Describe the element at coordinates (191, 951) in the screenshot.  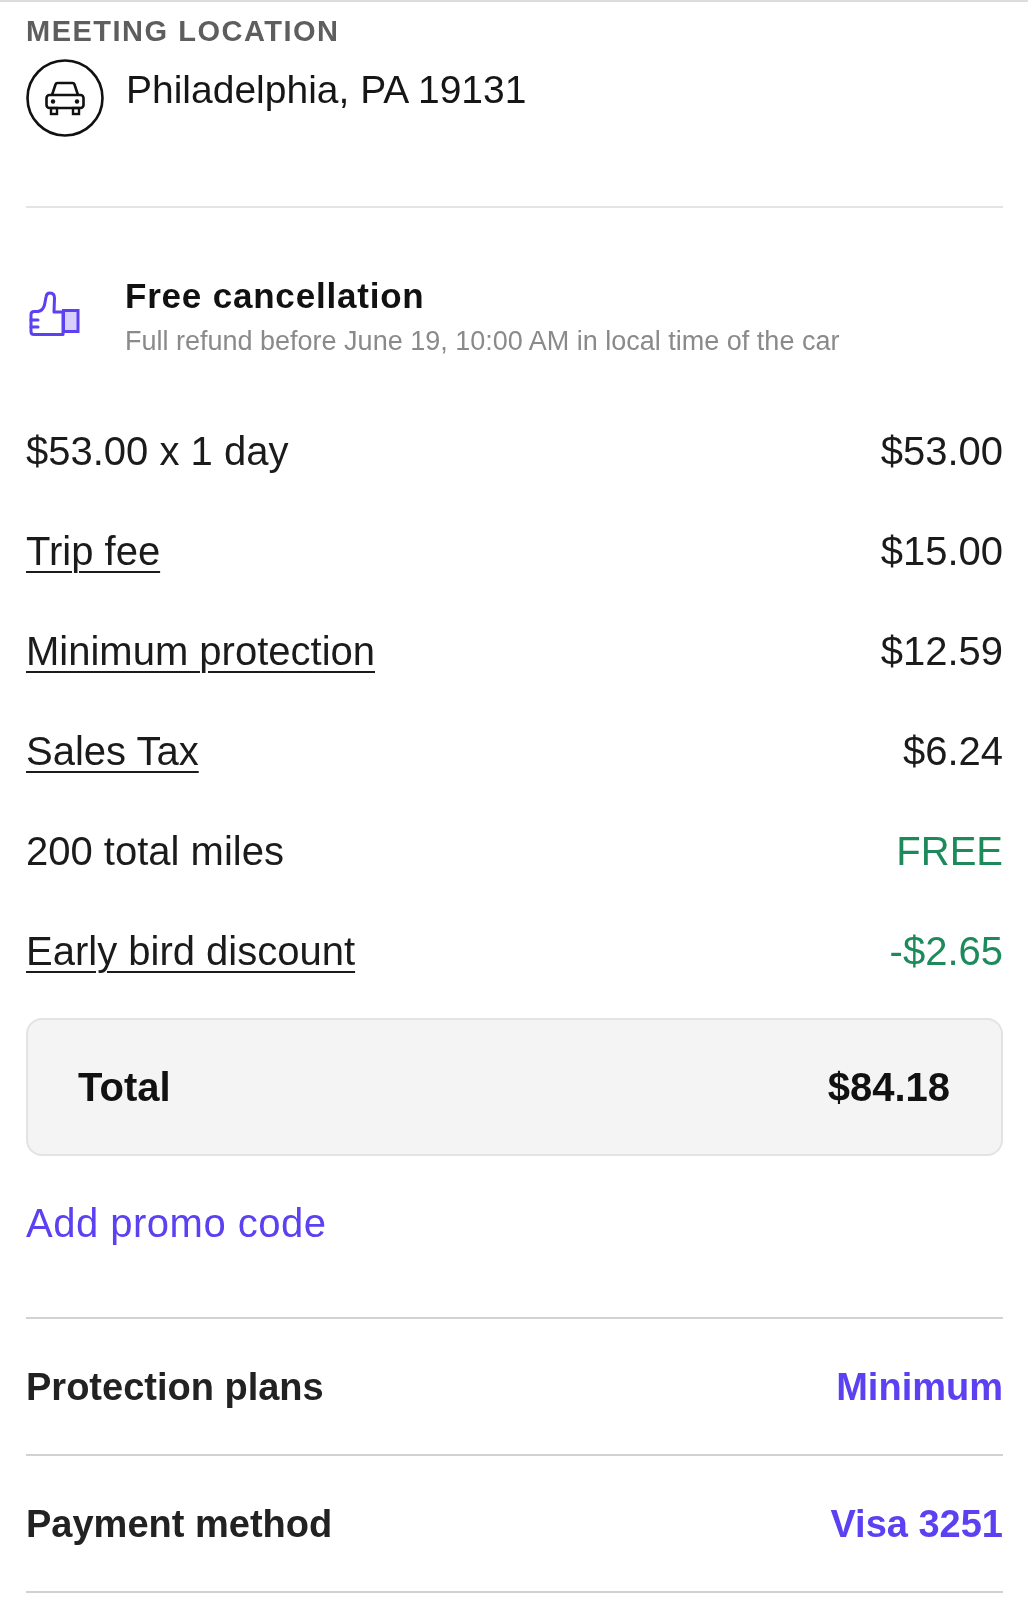
I see `line-item-link: Early bird discount` at that location.